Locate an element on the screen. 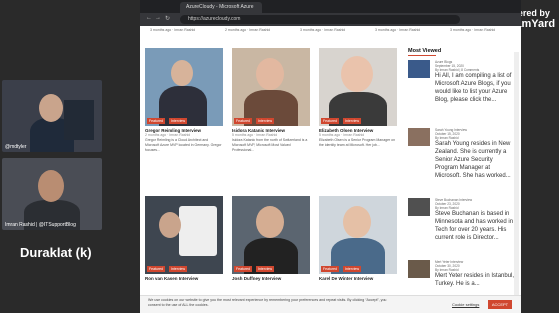  webcam-feed-guest: Imran Rashid | @ITSupportBlog is located at coordinates (52, 194).